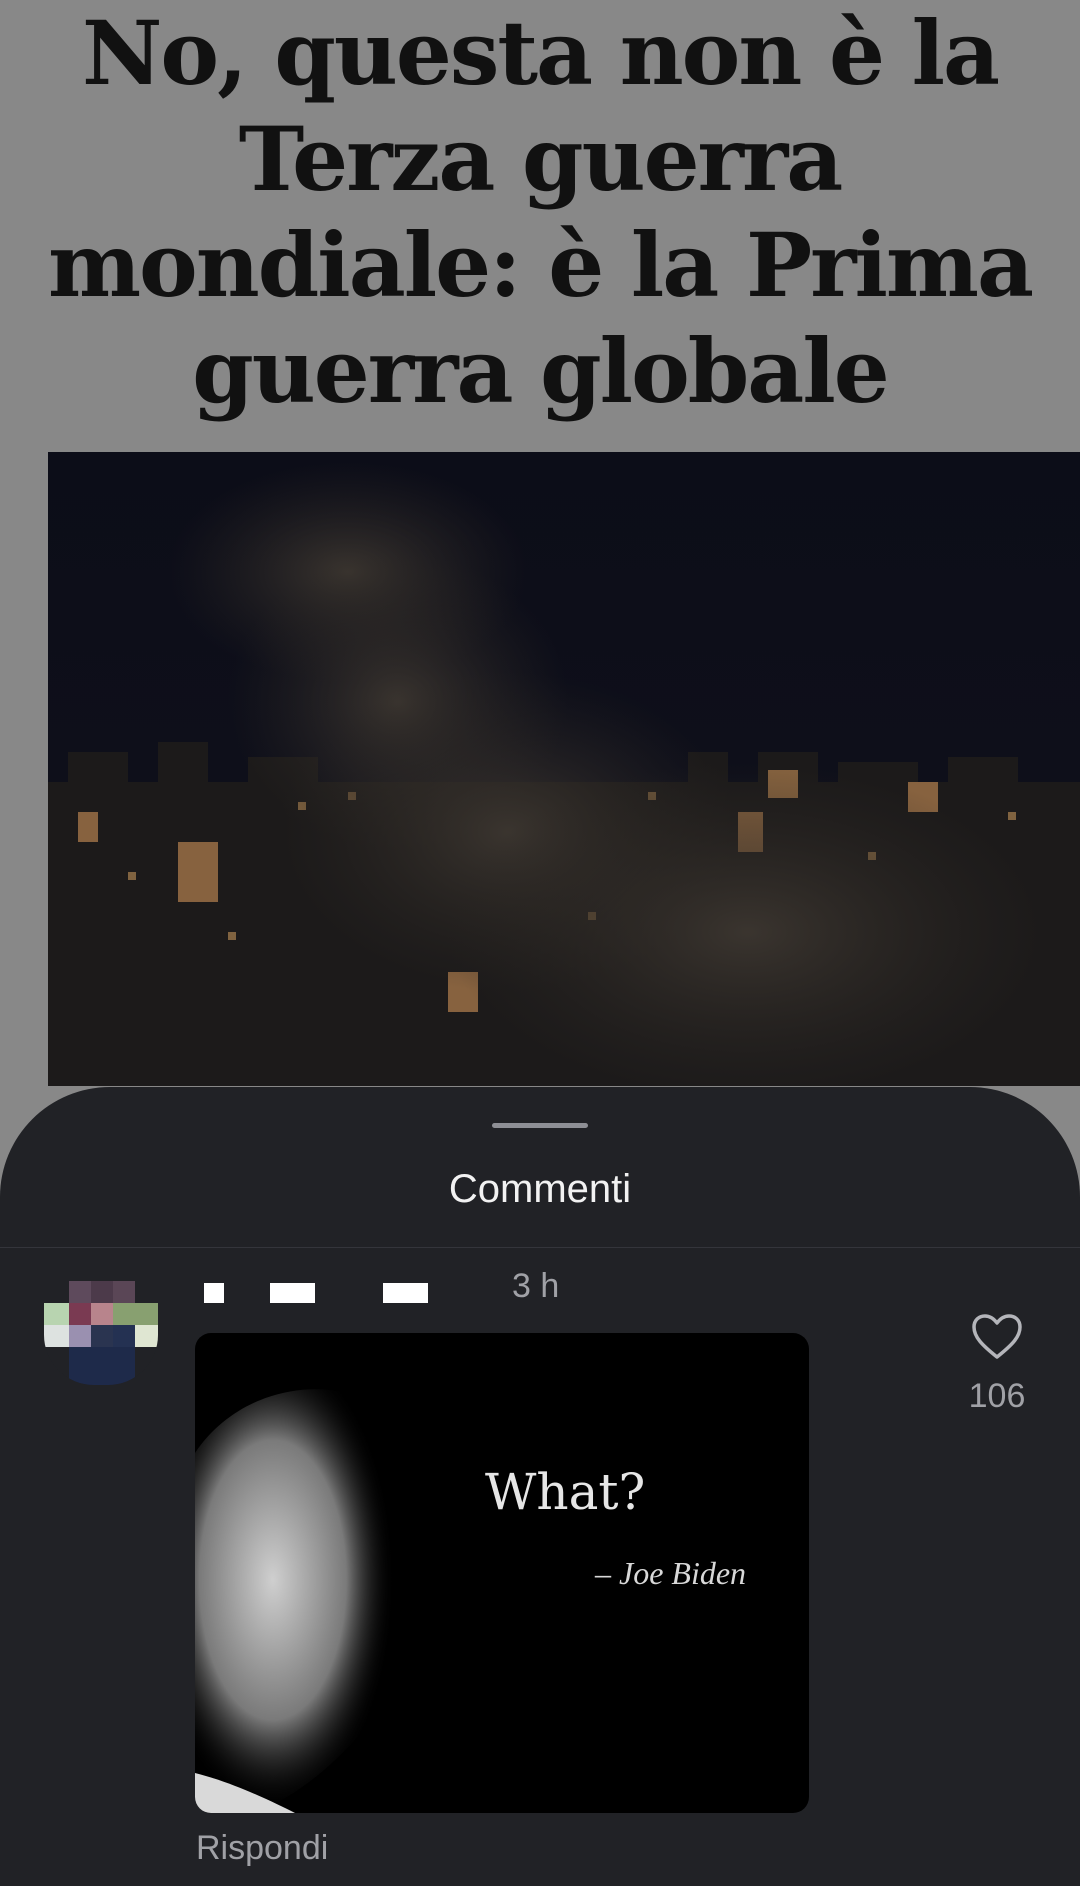 The height and width of the screenshot is (1886, 1080). I want to click on divider, so click(540, 1247).